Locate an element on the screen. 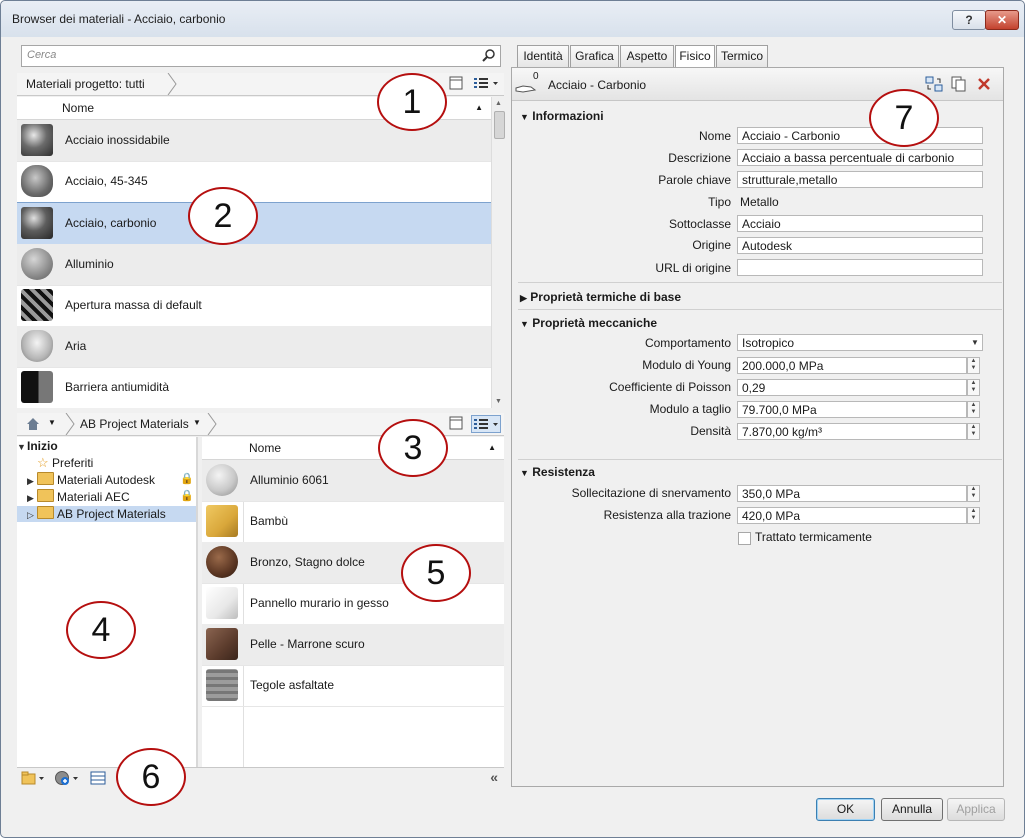 The width and height of the screenshot is (1025, 838). library-material-row: Alluminio 6061 is located at coordinates (353, 481).